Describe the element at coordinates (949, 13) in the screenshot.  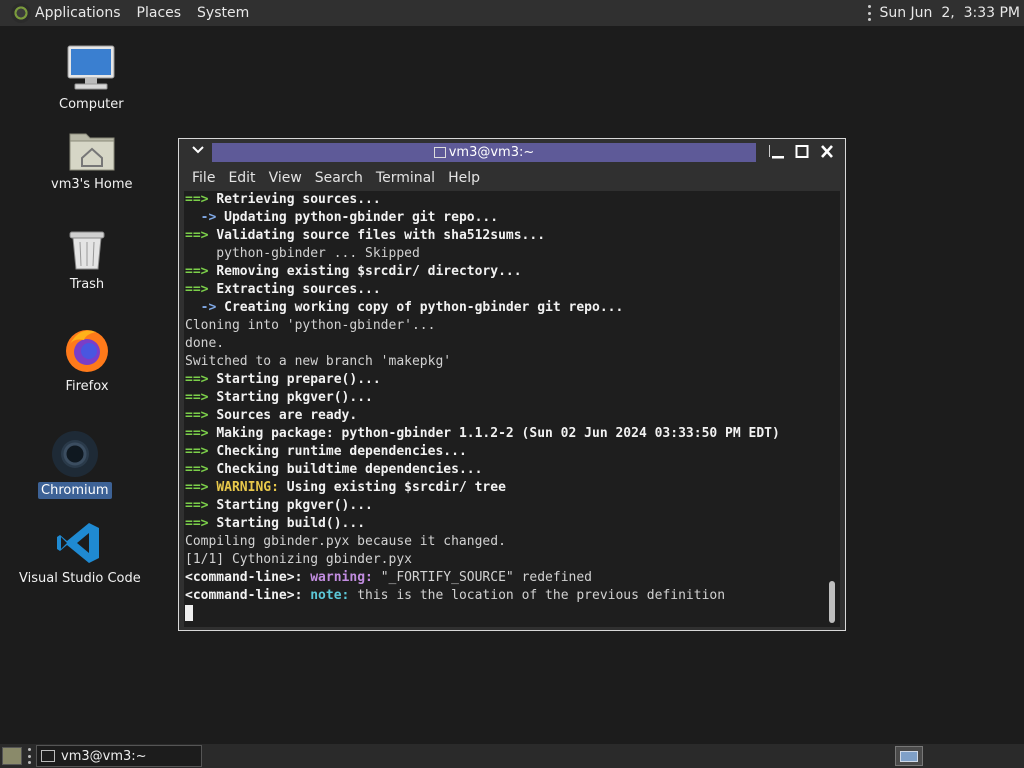
I see `clock: Sun Jun 2, 3:33 PM` at that location.